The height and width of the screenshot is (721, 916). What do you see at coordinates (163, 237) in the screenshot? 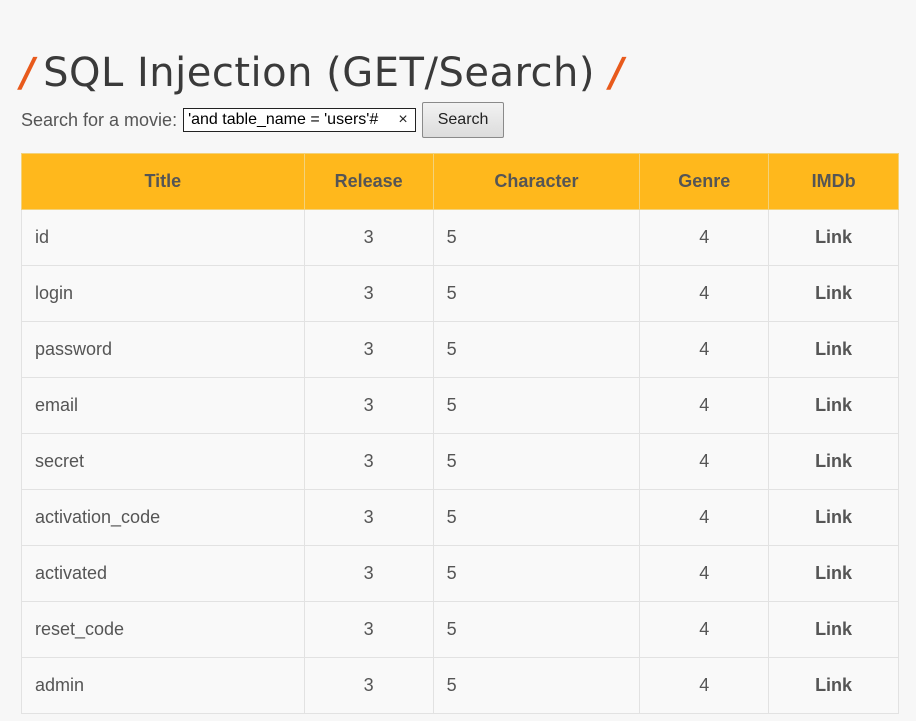
I see `cell-title: id` at bounding box center [163, 237].